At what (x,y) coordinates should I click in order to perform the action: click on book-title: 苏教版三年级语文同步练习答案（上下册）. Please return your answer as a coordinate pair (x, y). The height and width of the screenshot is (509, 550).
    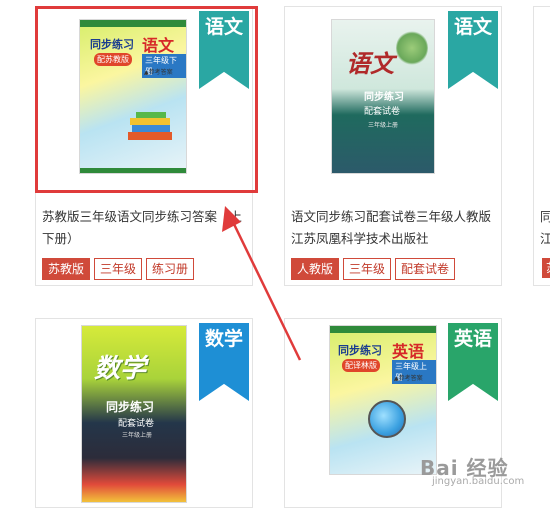
    Looking at the image, I should click on (147, 228).